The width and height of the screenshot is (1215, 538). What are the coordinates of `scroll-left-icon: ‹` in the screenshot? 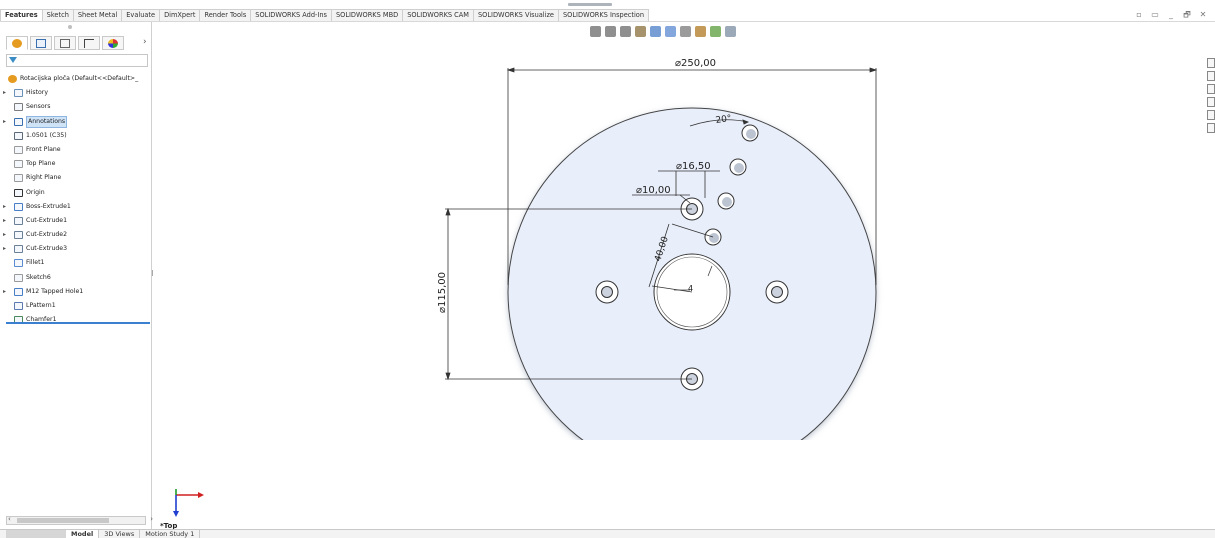 It's located at (9, 519).